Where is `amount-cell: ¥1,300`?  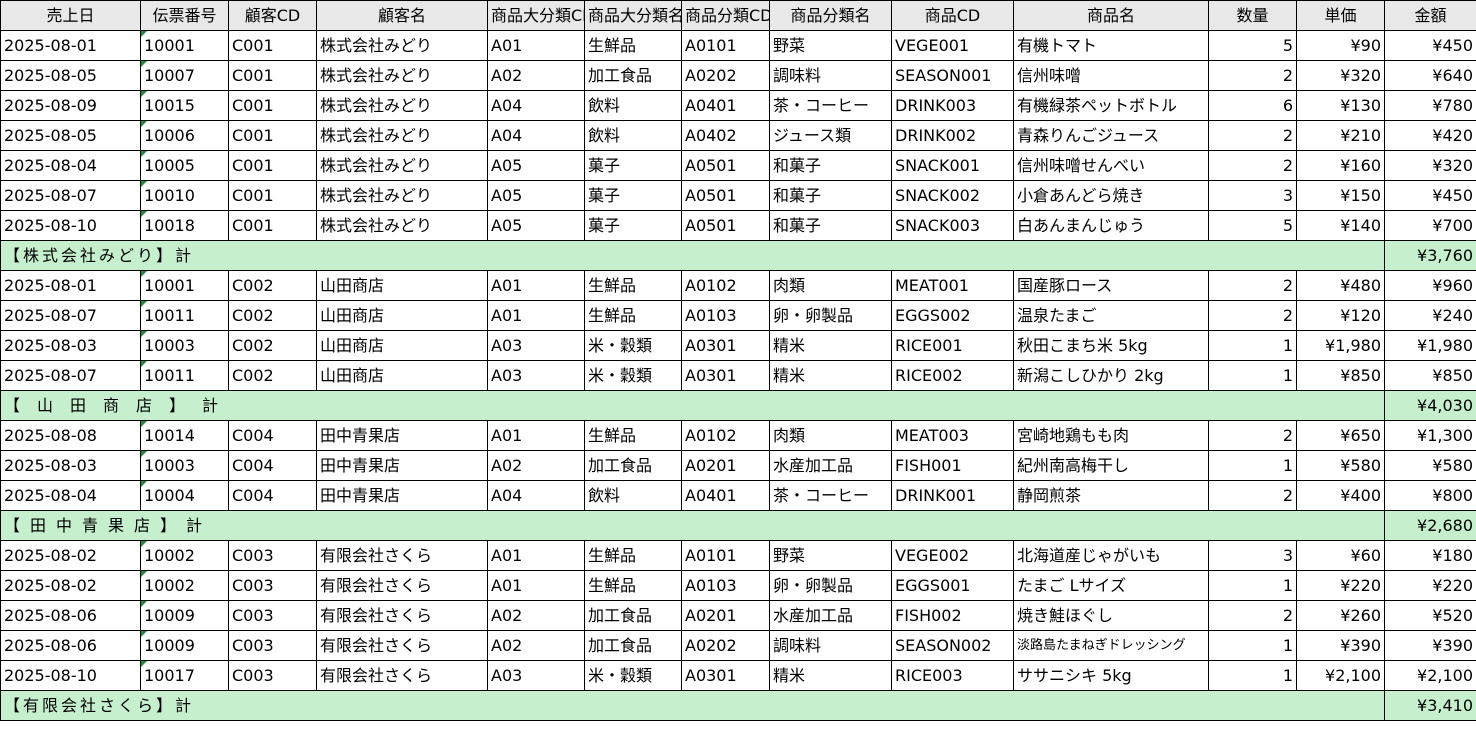
amount-cell: ¥1,300 is located at coordinates (1430, 435).